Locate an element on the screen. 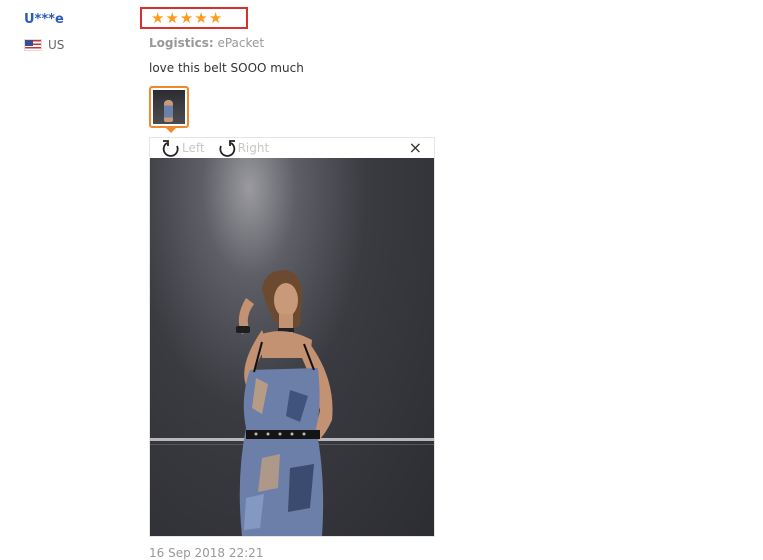  viewer-toolbar: Left Right × is located at coordinates (292, 148).